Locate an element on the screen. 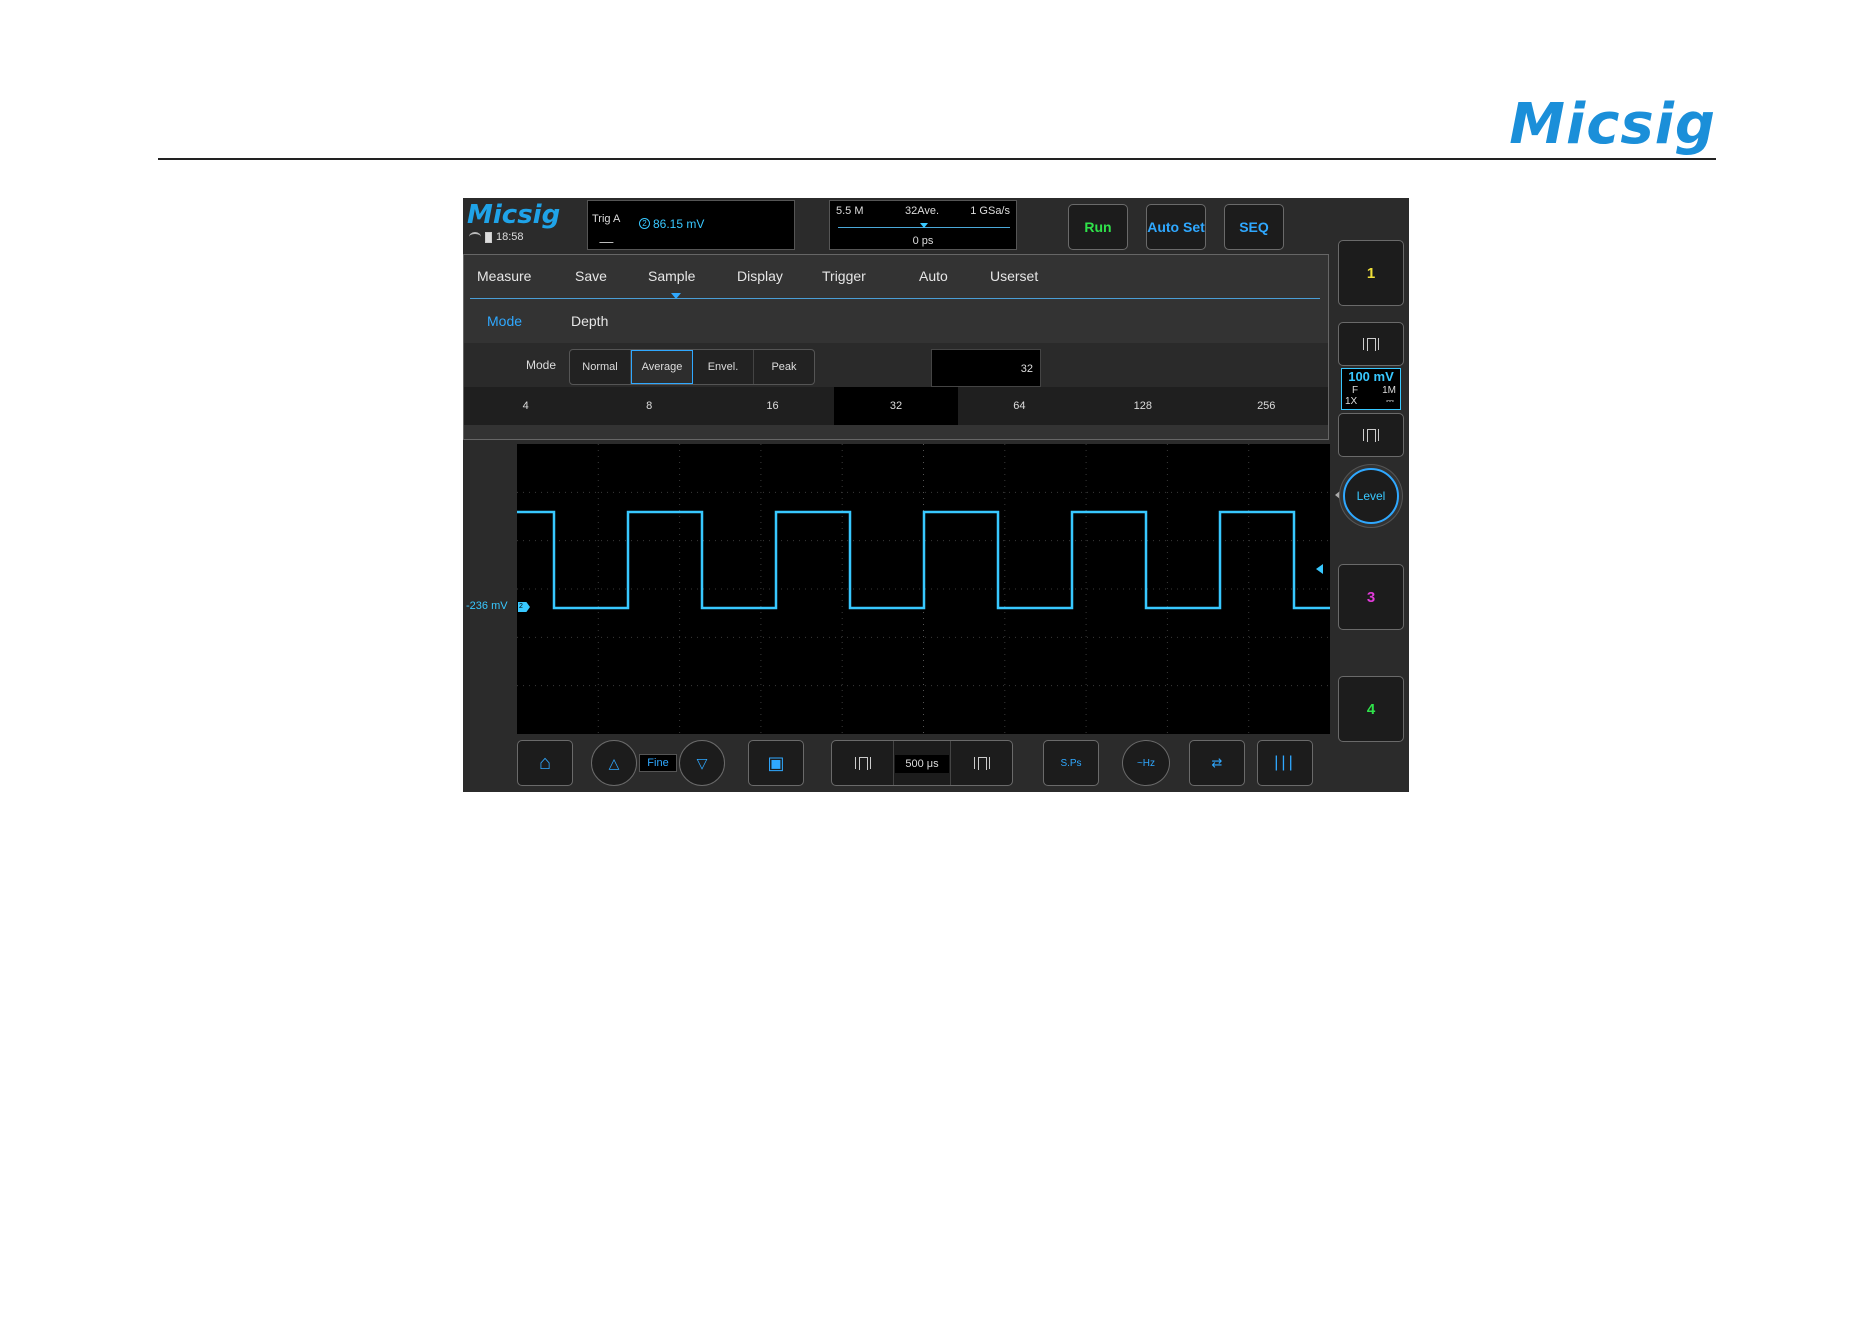  timebase-control: 500 μs is located at coordinates (922, 763).